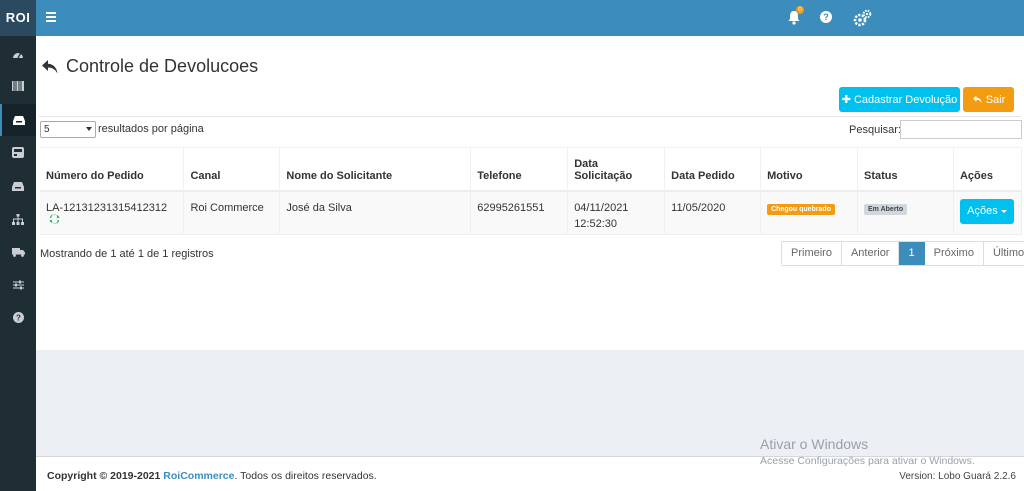 The height and width of the screenshot is (491, 1024). What do you see at coordinates (954, 253) in the screenshot?
I see `pagination-next: Próximo` at bounding box center [954, 253].